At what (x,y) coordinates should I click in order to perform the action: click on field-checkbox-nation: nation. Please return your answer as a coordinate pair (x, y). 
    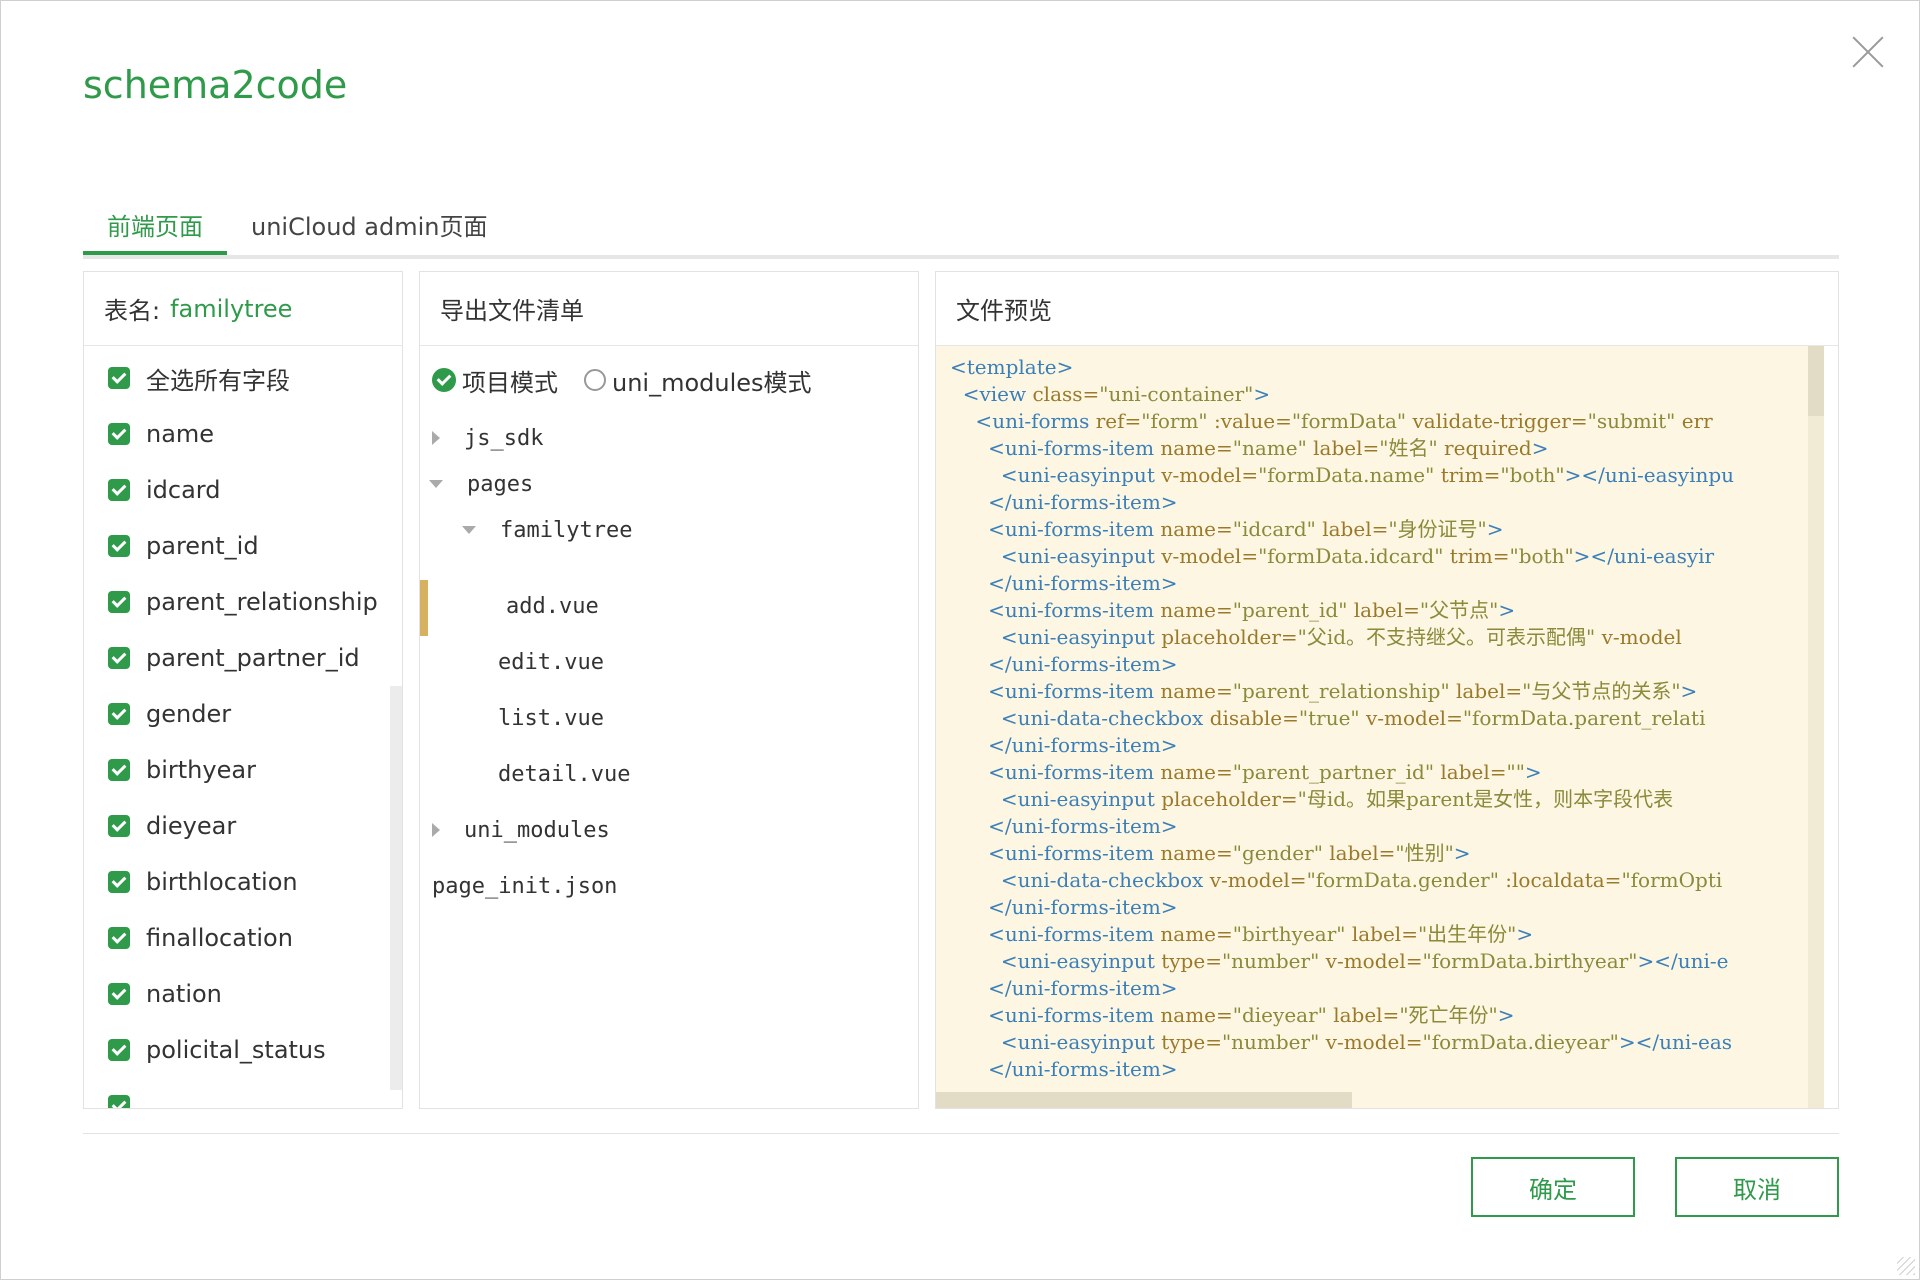
    Looking at the image, I should click on (165, 994).